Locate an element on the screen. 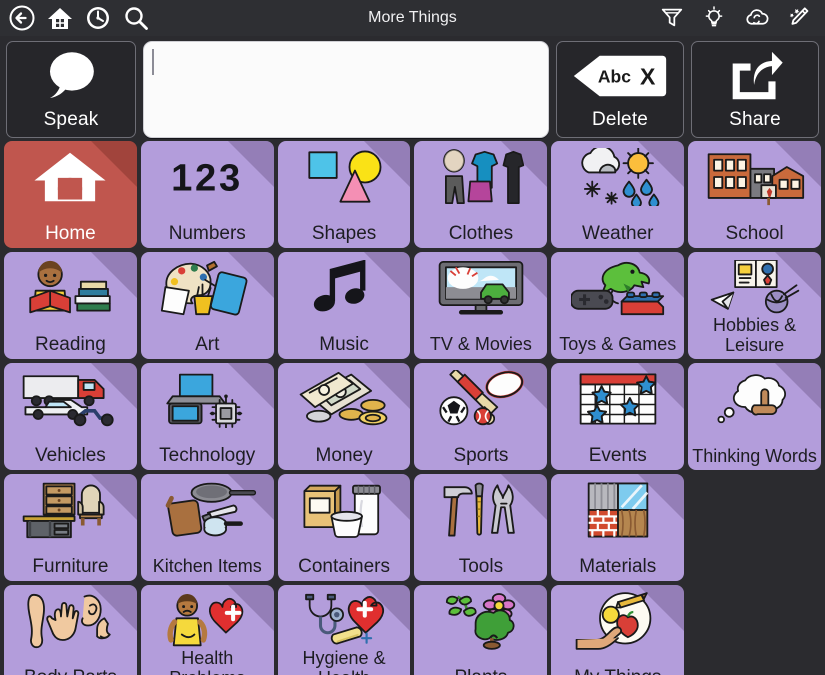 The height and width of the screenshot is (675, 825). category-tile-technology: Technology is located at coordinates (207, 416).